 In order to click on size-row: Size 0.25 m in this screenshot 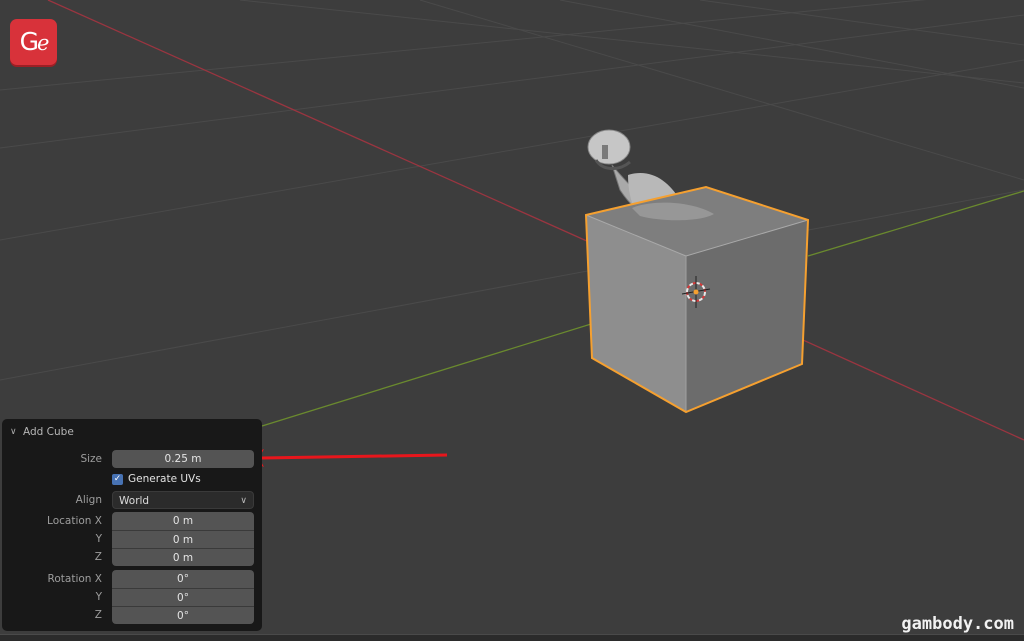, I will do `click(132, 459)`.